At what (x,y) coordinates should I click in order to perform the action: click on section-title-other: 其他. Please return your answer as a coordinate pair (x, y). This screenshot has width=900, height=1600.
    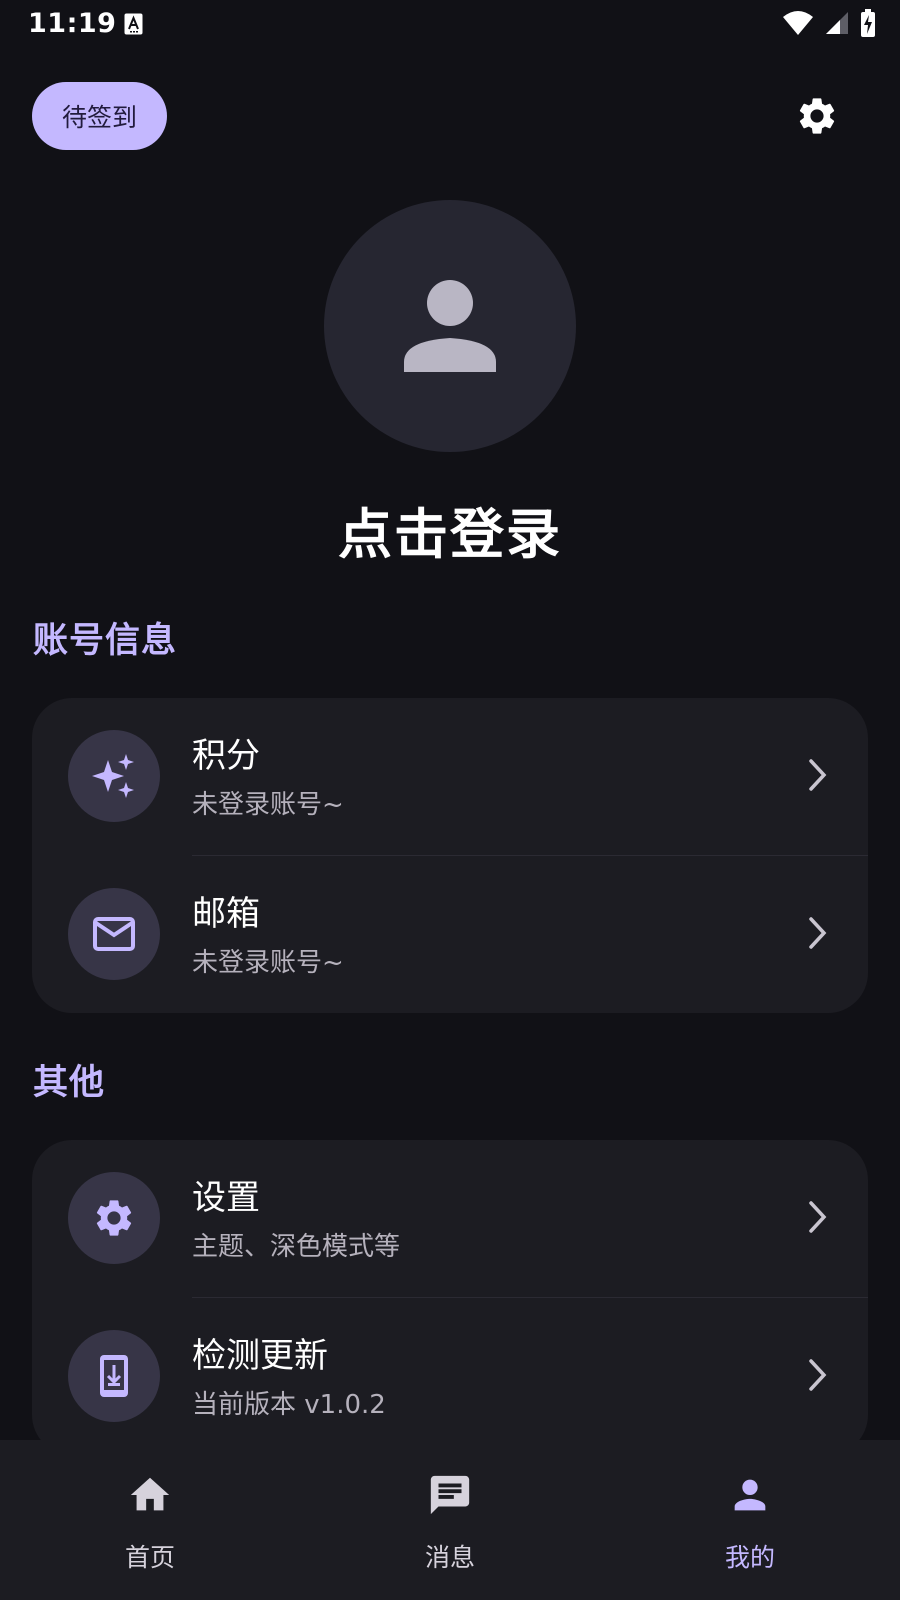
    Looking at the image, I should click on (69, 1083).